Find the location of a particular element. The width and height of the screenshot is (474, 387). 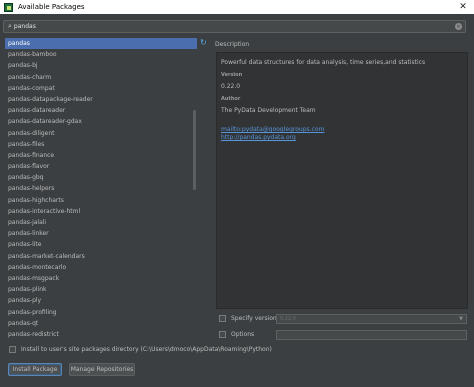

email-link-wrap: mailto:pydata@googlegroups.com is located at coordinates (272, 129).